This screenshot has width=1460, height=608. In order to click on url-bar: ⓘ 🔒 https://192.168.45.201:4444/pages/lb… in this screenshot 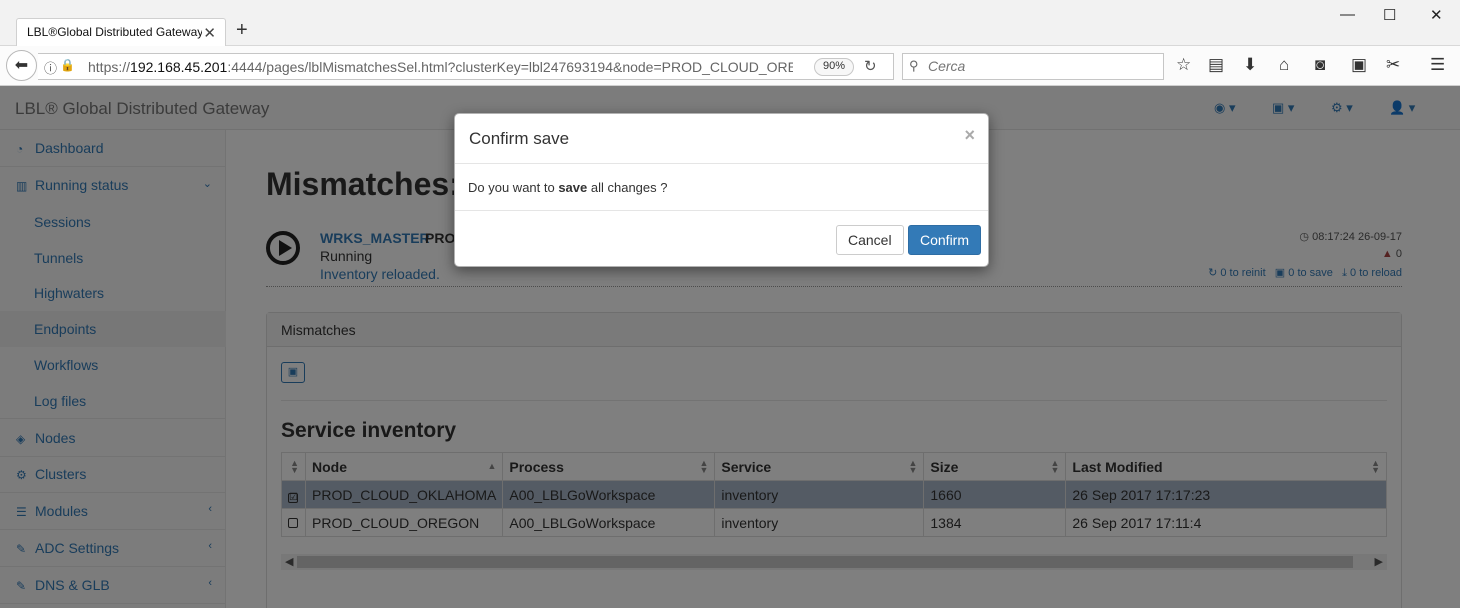, I will do `click(466, 66)`.